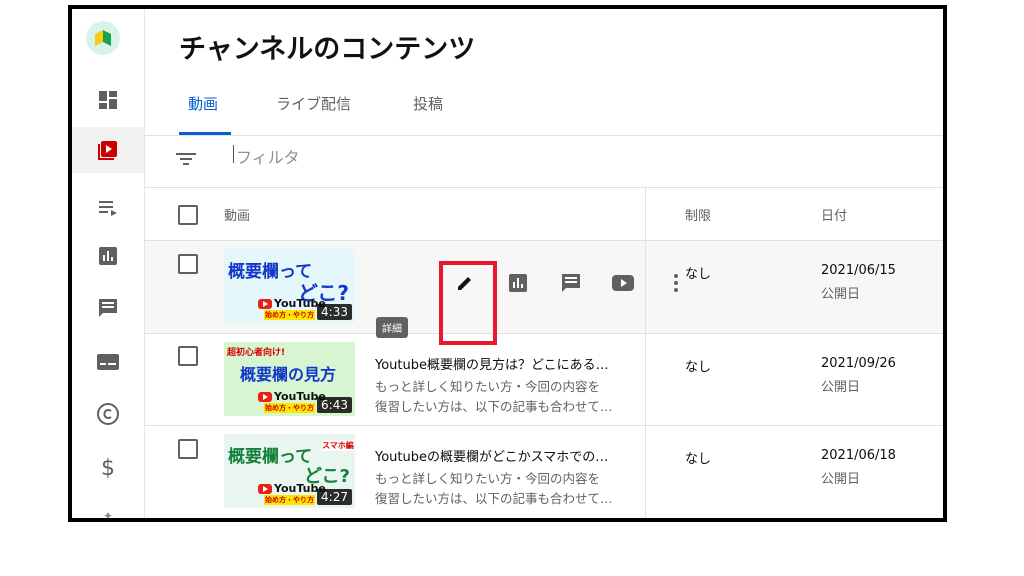  I want to click on sidebar-item-analytics, so click(108, 256).